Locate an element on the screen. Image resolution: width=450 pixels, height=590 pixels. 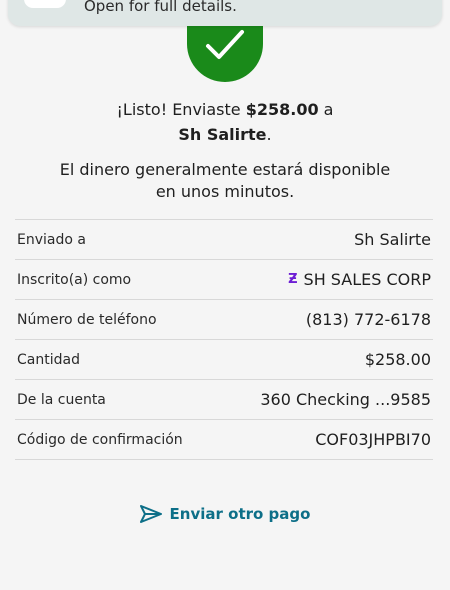
detail-label: Enviado a is located at coordinates (51, 239).